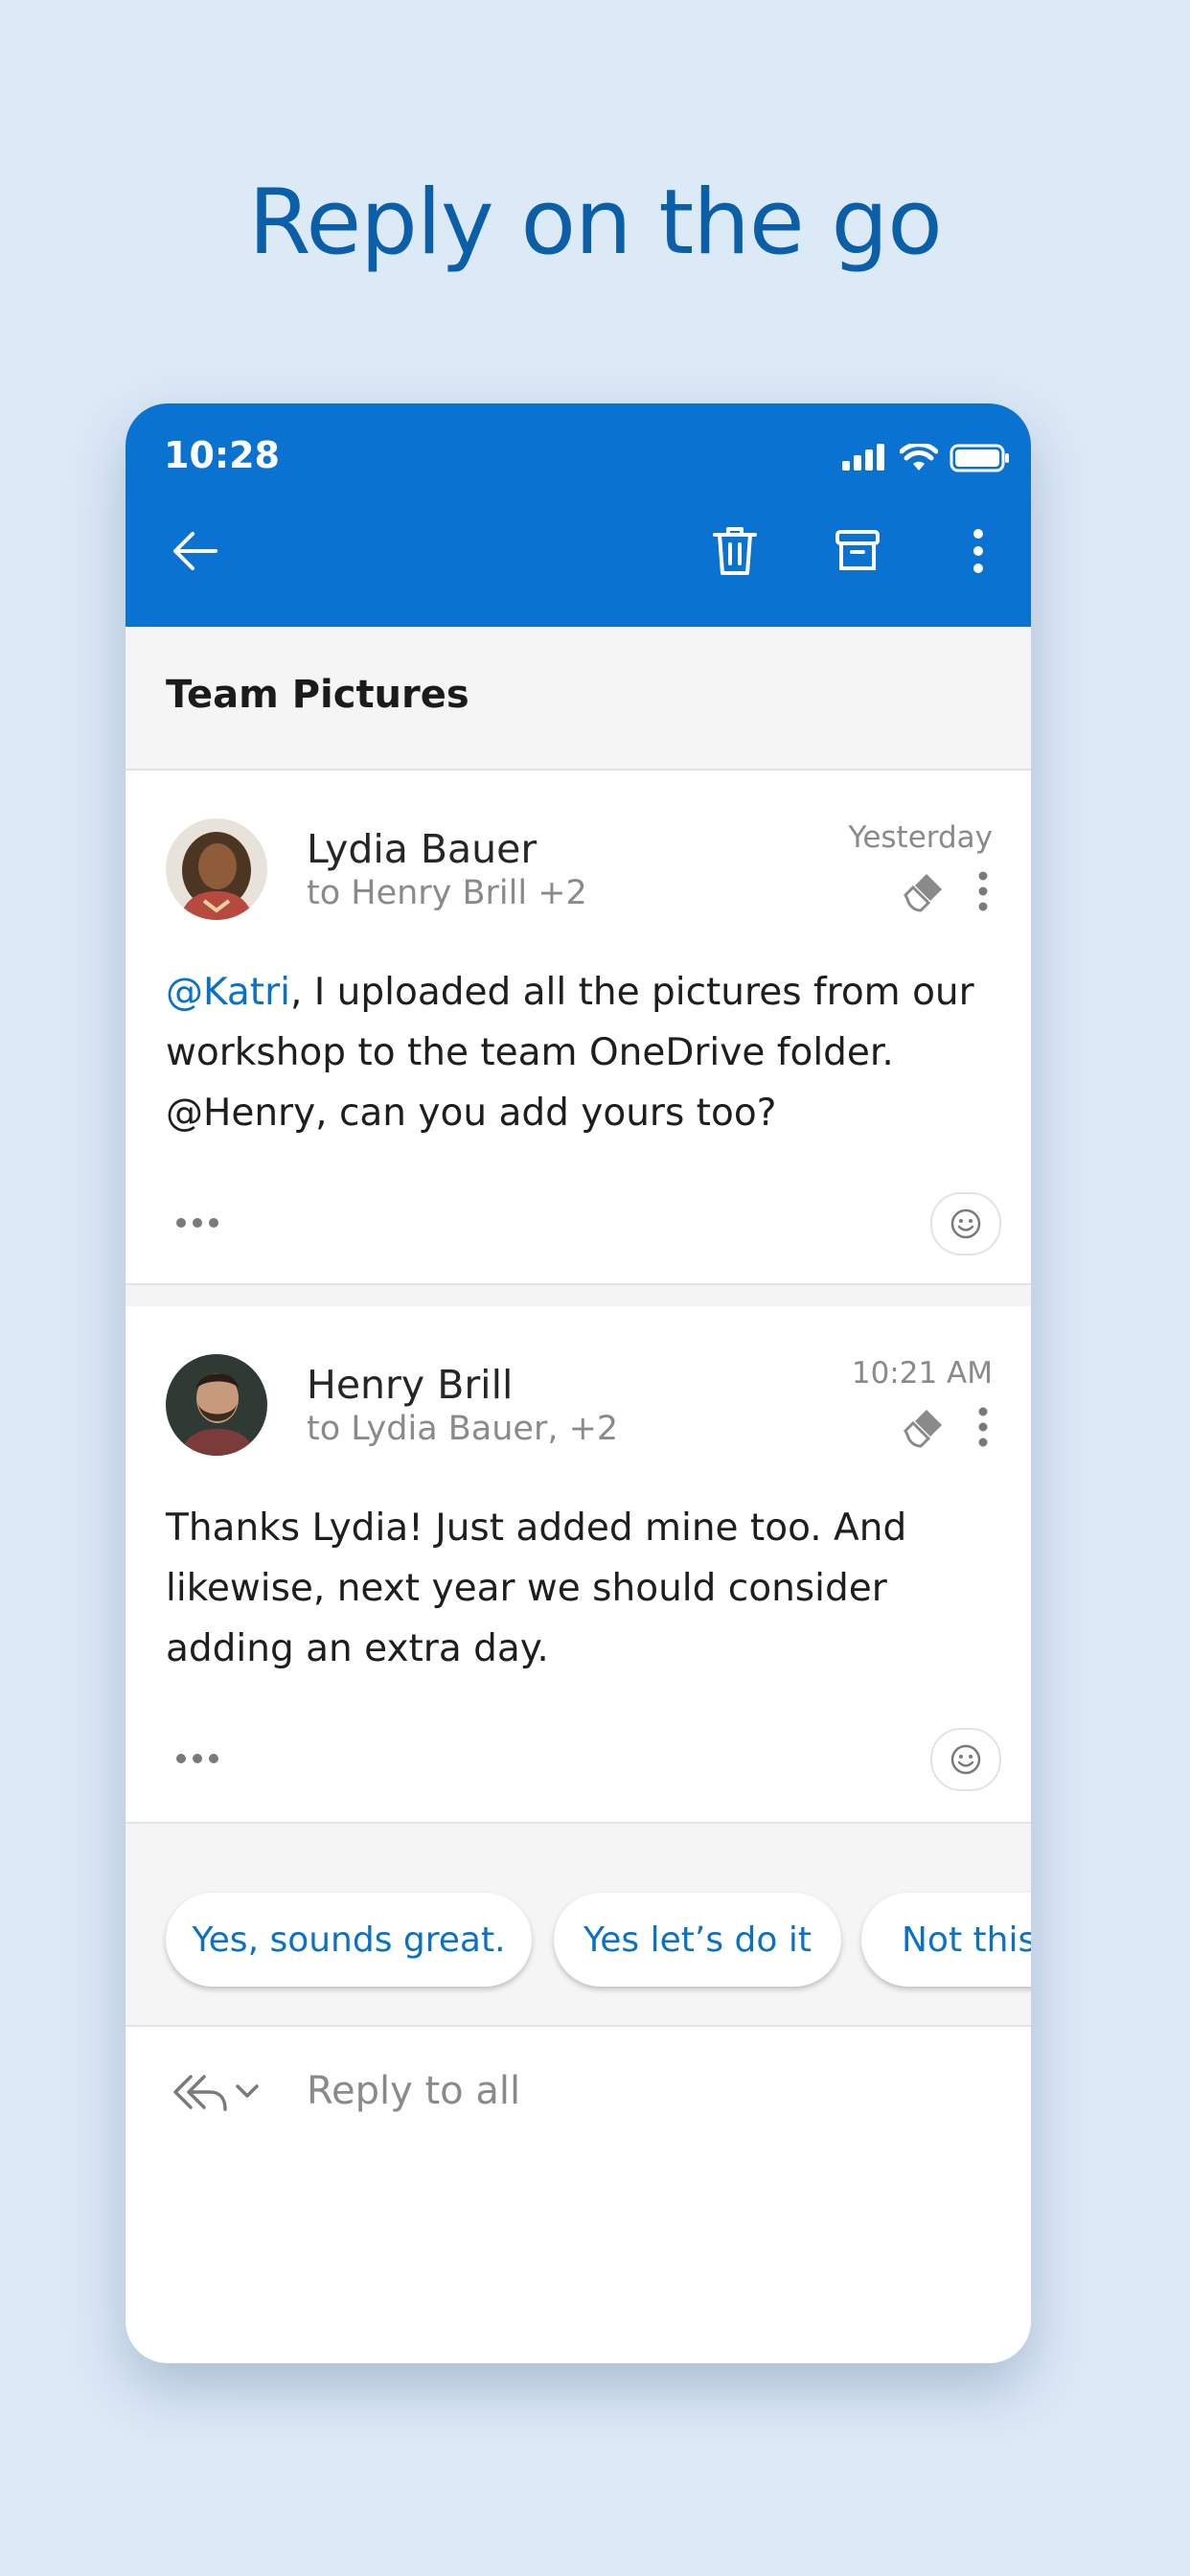  What do you see at coordinates (578, 2097) in the screenshot?
I see `reply-bar: Reply to all` at bounding box center [578, 2097].